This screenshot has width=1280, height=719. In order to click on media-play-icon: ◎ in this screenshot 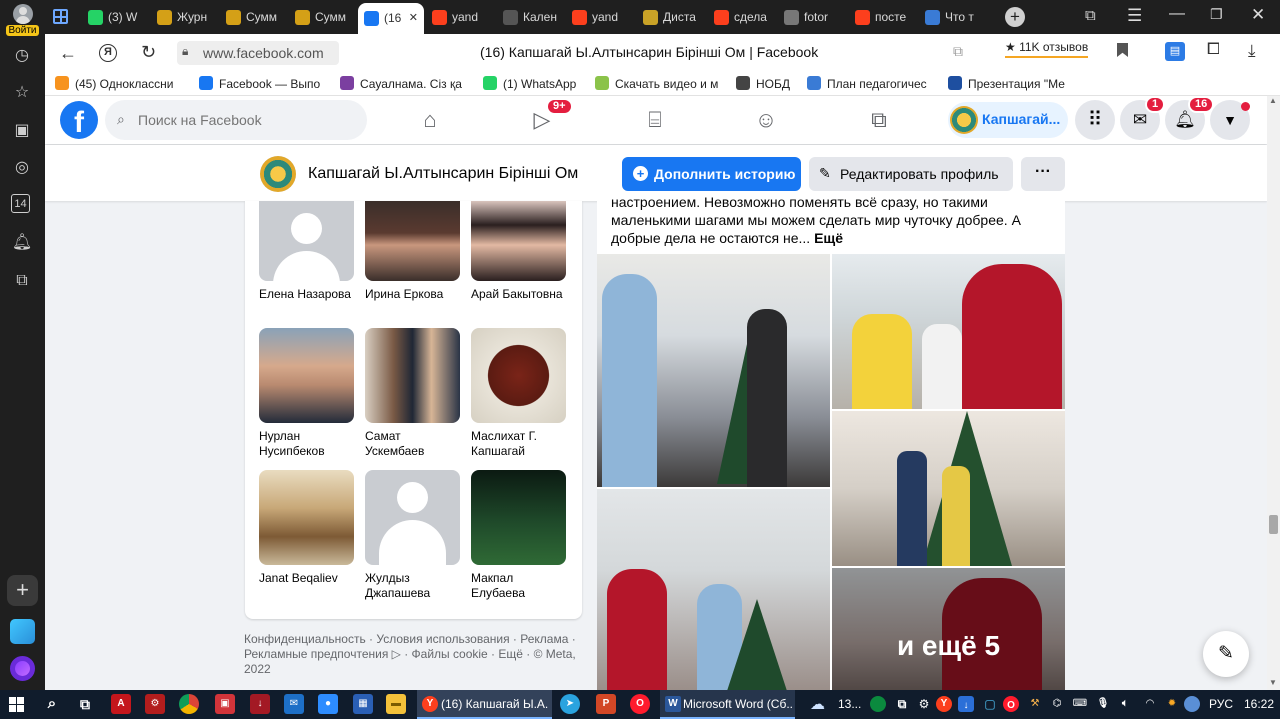, I will do `click(22, 168)`.